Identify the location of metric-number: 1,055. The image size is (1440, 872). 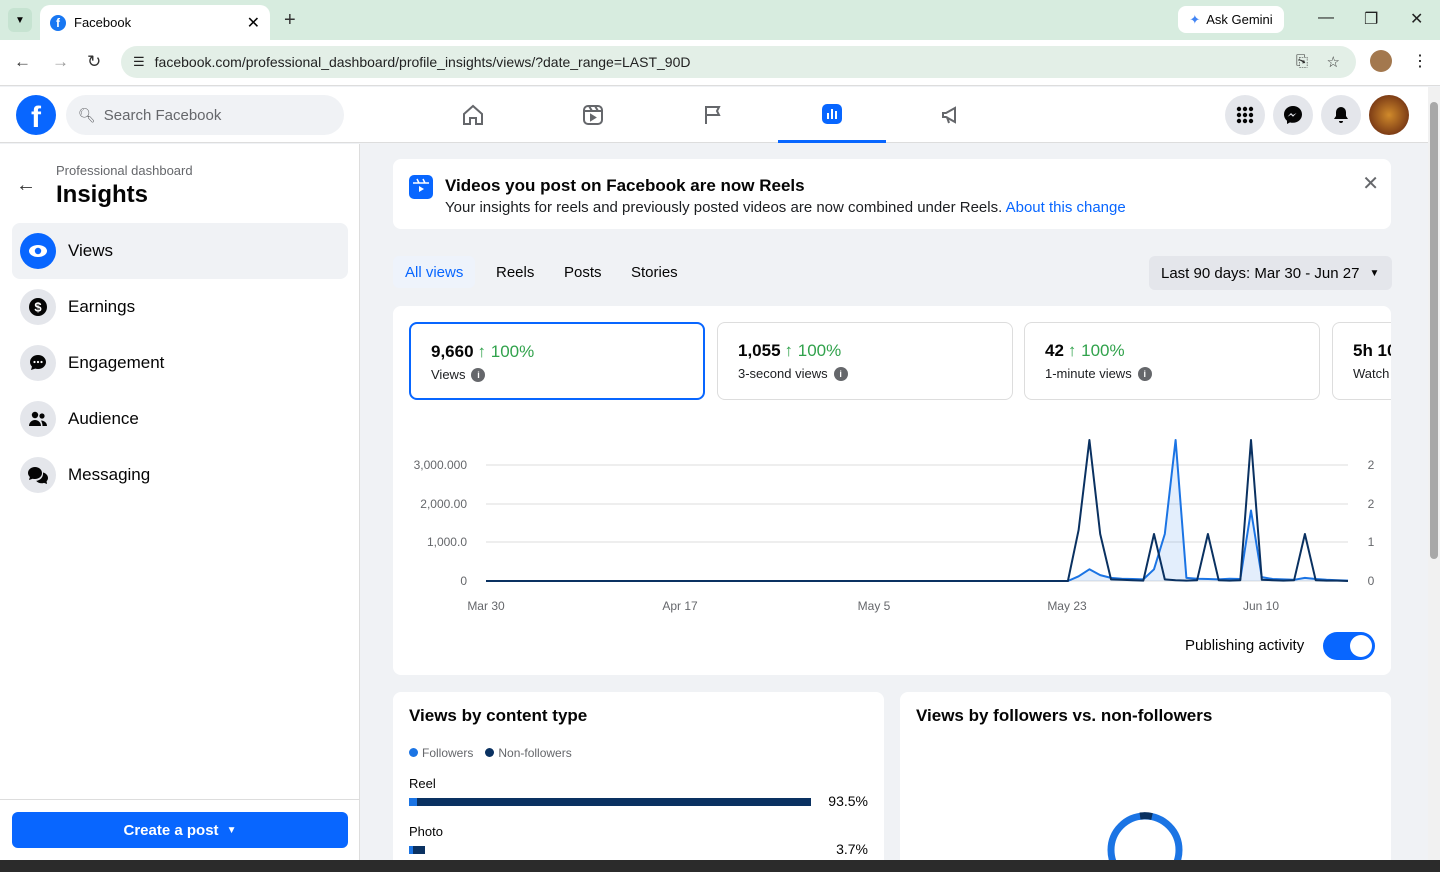
(759, 350).